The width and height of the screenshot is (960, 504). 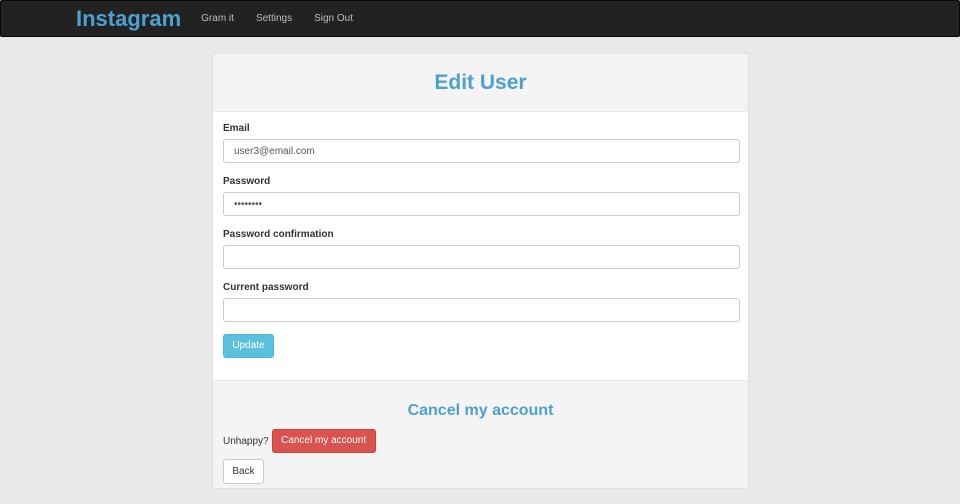 What do you see at coordinates (217, 18) in the screenshot?
I see `nav-link-gram-it: Gram it` at bounding box center [217, 18].